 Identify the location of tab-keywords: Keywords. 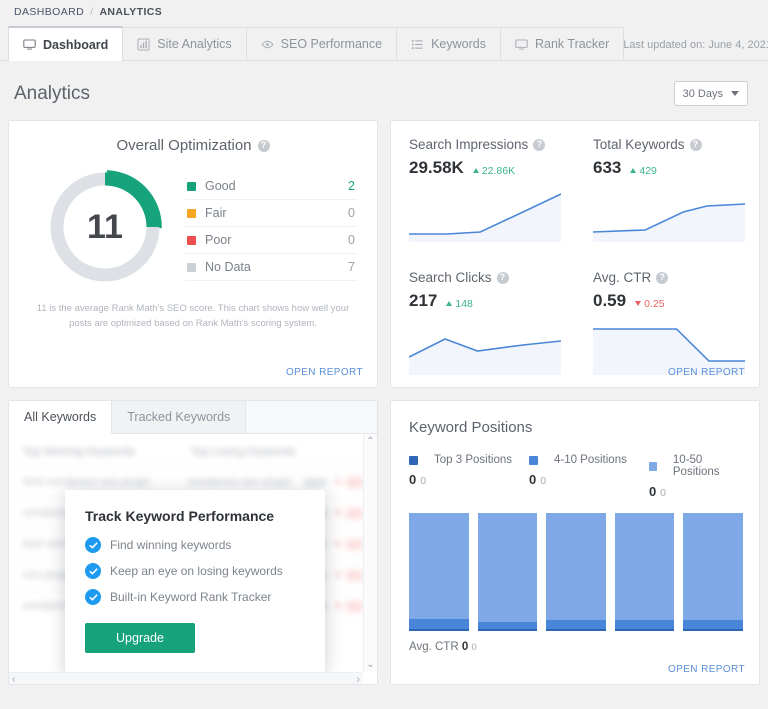
(448, 43).